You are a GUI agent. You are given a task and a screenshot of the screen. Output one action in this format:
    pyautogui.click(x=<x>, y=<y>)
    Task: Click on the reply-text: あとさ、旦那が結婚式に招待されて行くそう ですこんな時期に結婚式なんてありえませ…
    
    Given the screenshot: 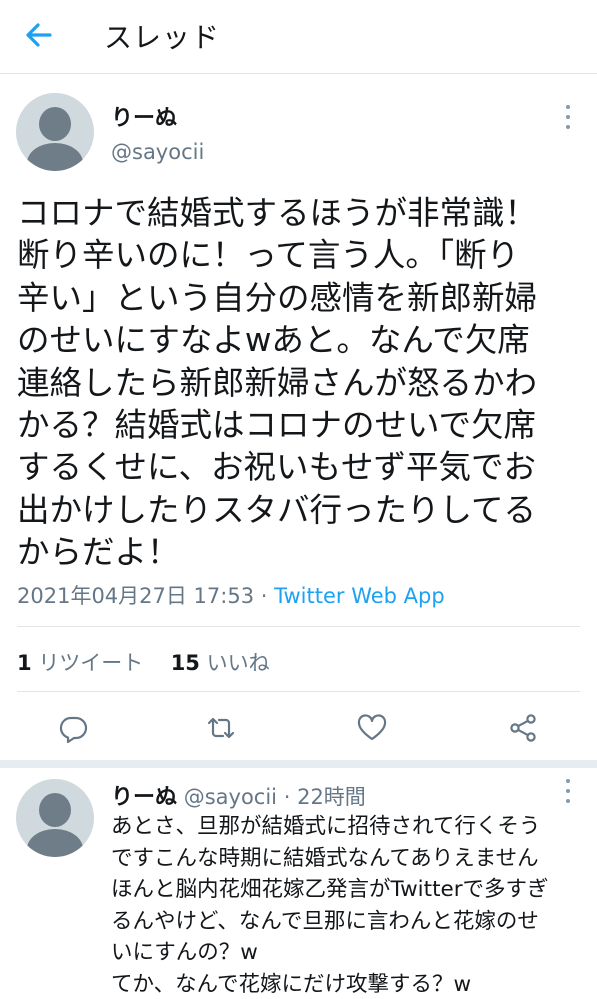 What is the action you would take?
    pyautogui.click(x=330, y=905)
    